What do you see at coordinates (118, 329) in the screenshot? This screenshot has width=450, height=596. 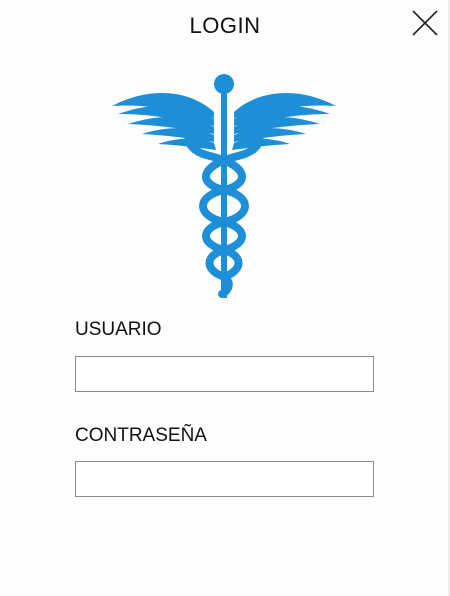 I see `username-label: USUARIO` at bounding box center [118, 329].